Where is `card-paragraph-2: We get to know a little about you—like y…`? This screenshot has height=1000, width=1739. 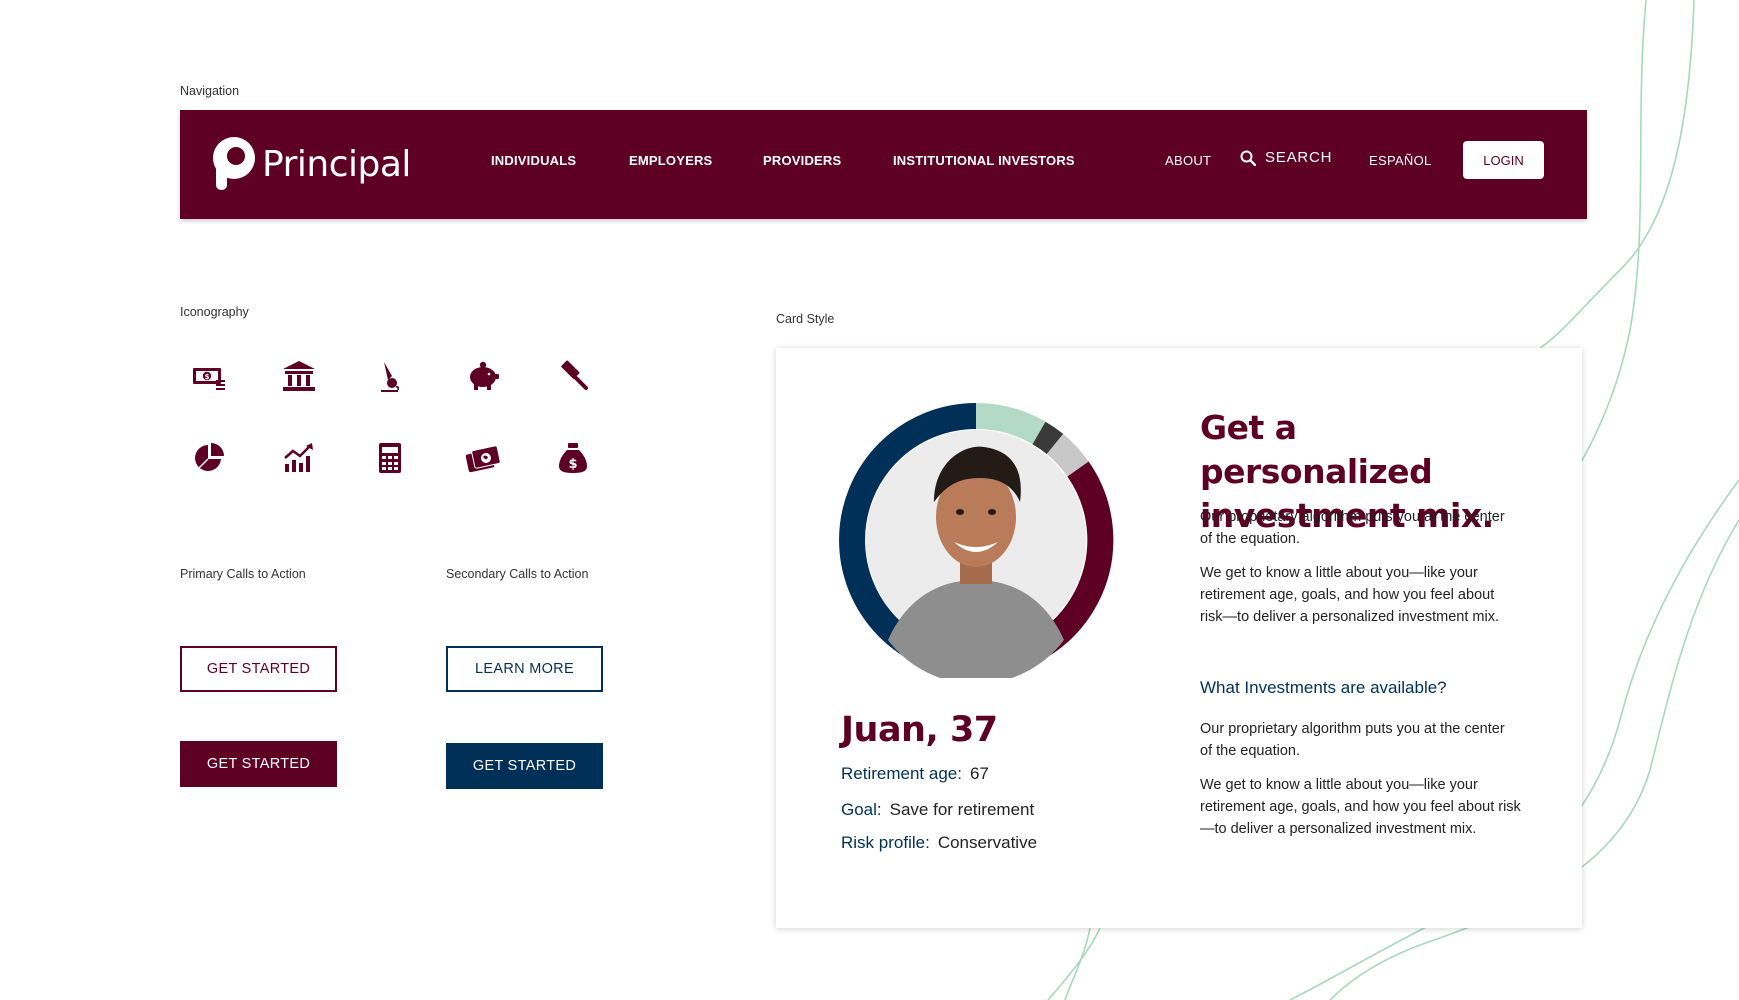 card-paragraph-2: We get to know a little about you—like y… is located at coordinates (1349, 595).